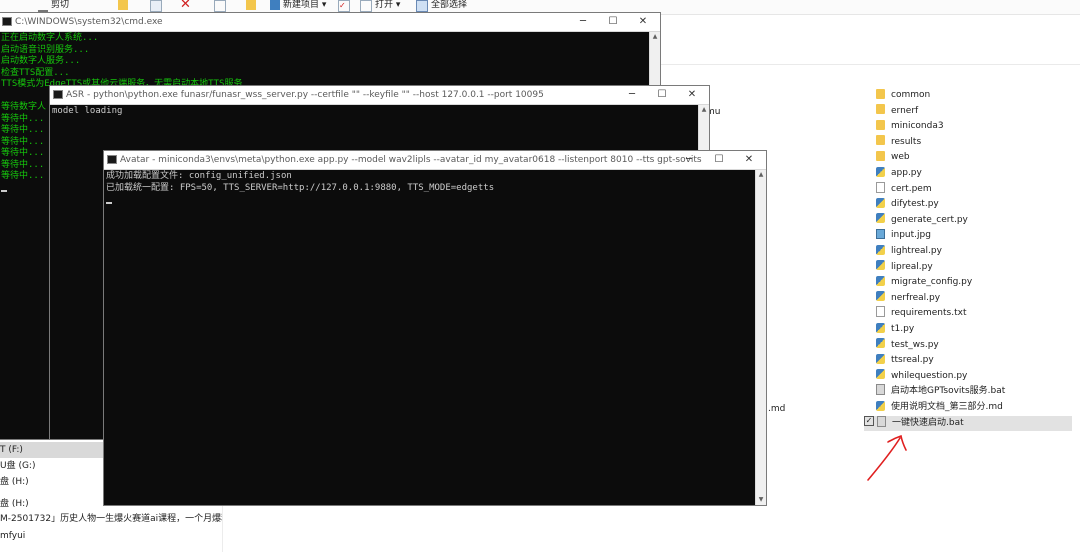 The width and height of the screenshot is (1080, 553). I want to click on file-item: common, so click(974, 95).